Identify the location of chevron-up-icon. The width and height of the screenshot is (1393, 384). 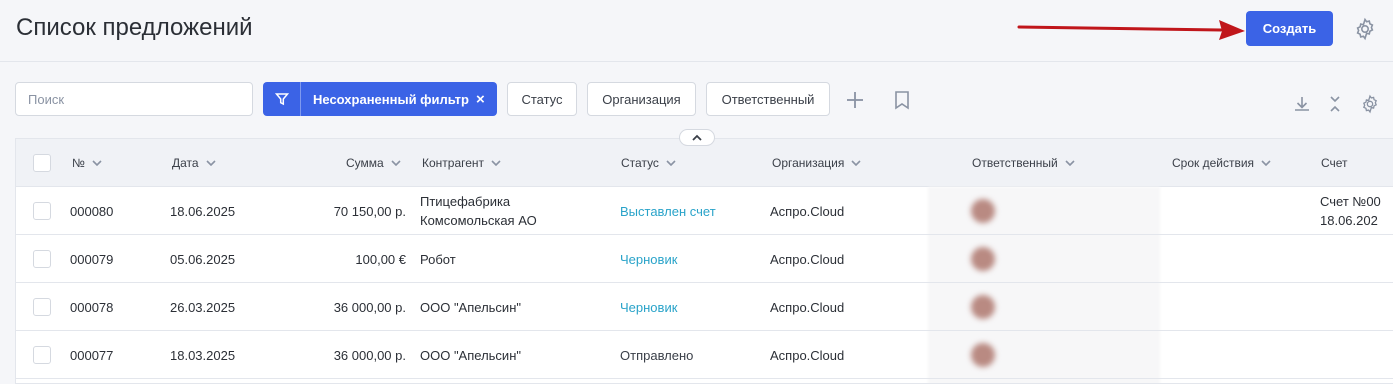
(697, 137).